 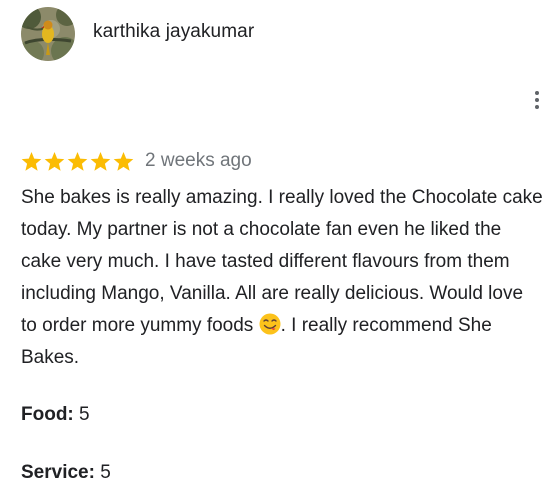 What do you see at coordinates (84, 414) in the screenshot?
I see `attribute-food-value: 5` at bounding box center [84, 414].